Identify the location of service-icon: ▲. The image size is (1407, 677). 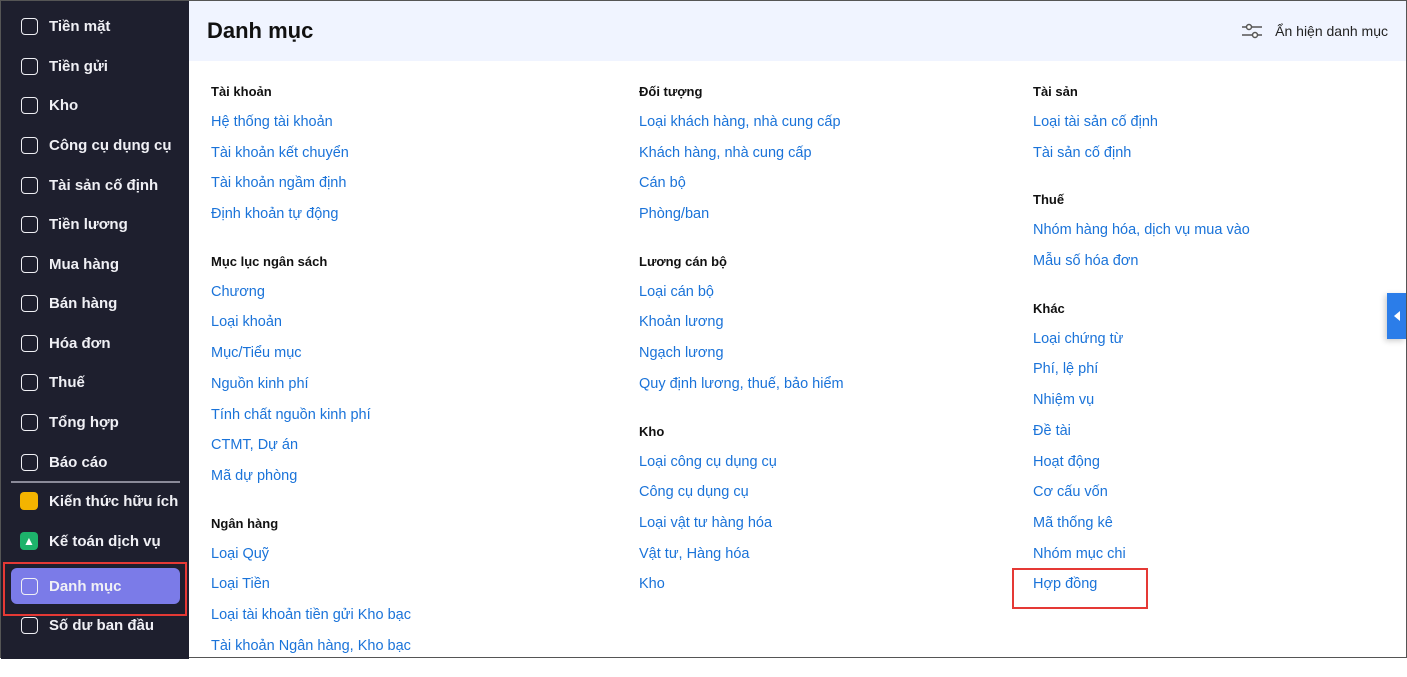
(29, 541).